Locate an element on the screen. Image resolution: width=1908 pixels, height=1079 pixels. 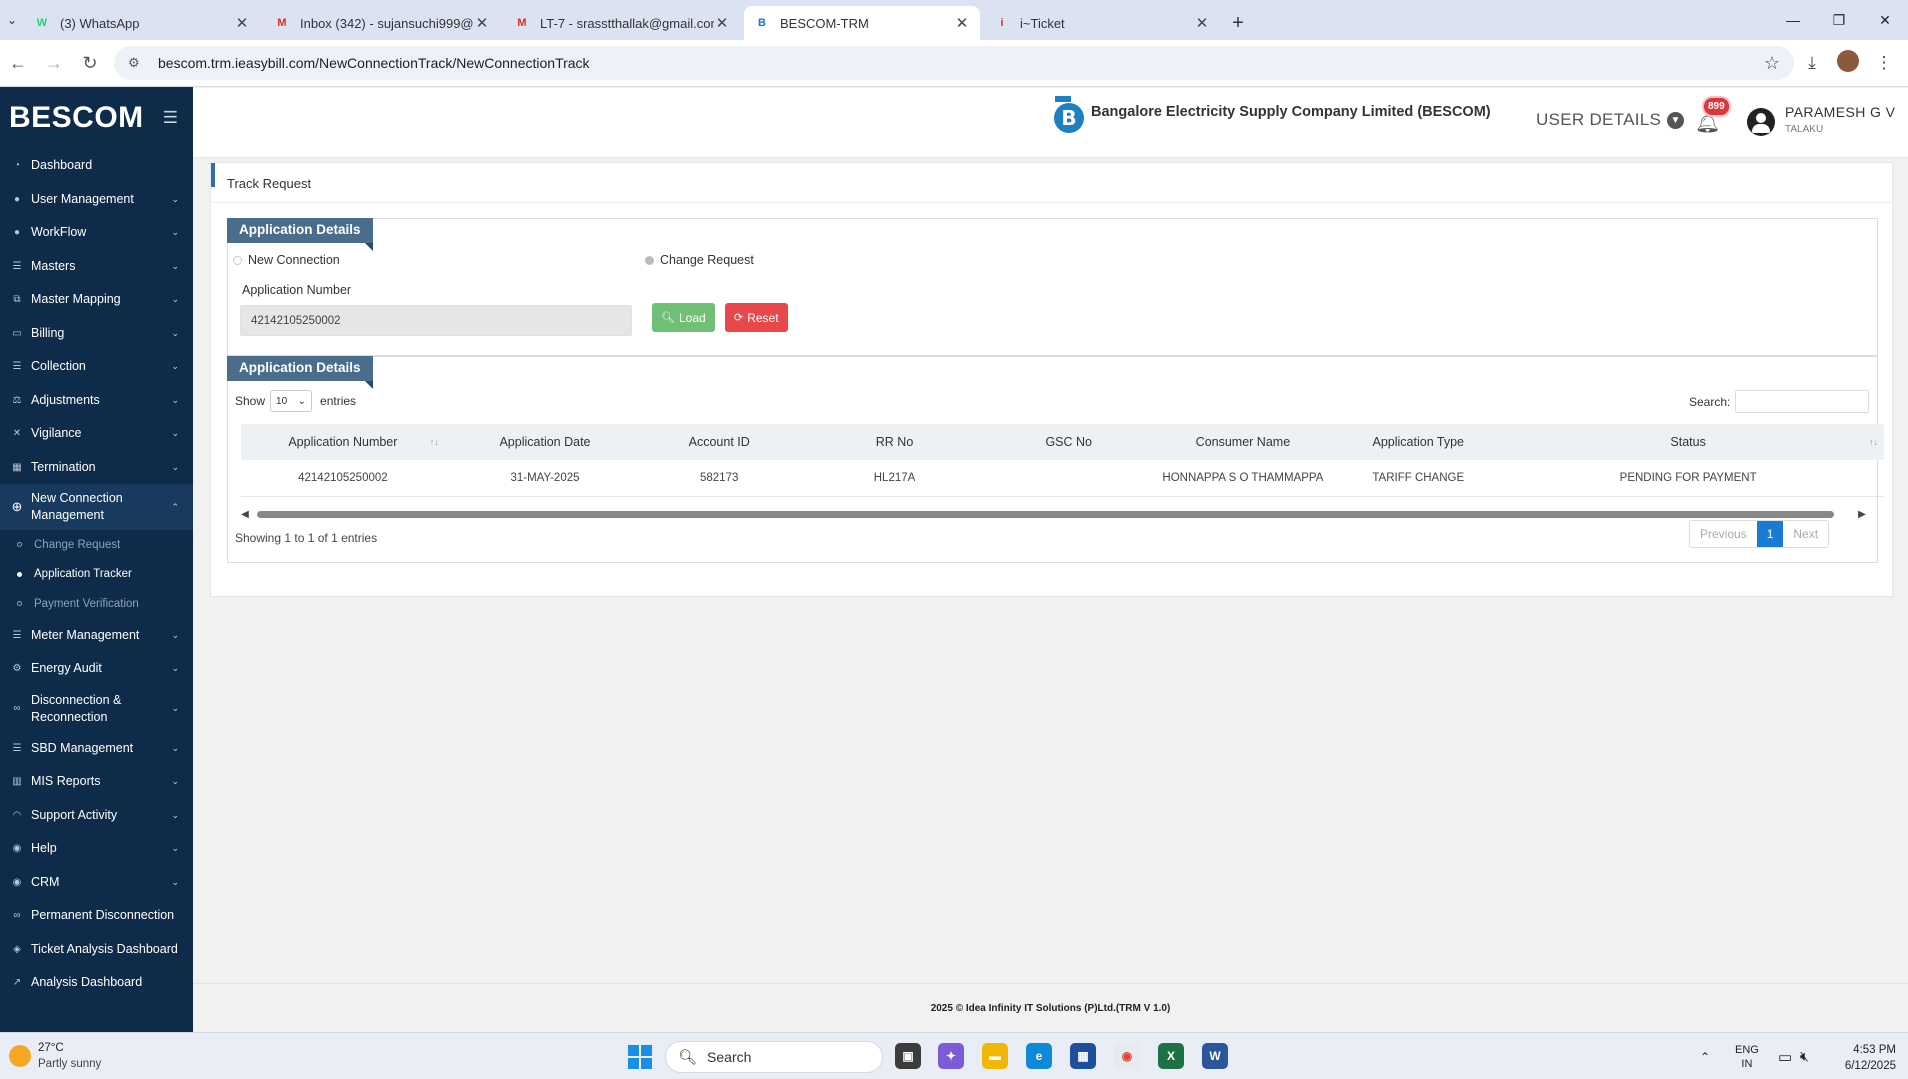
user-avatar-icon is located at coordinates (1761, 122).